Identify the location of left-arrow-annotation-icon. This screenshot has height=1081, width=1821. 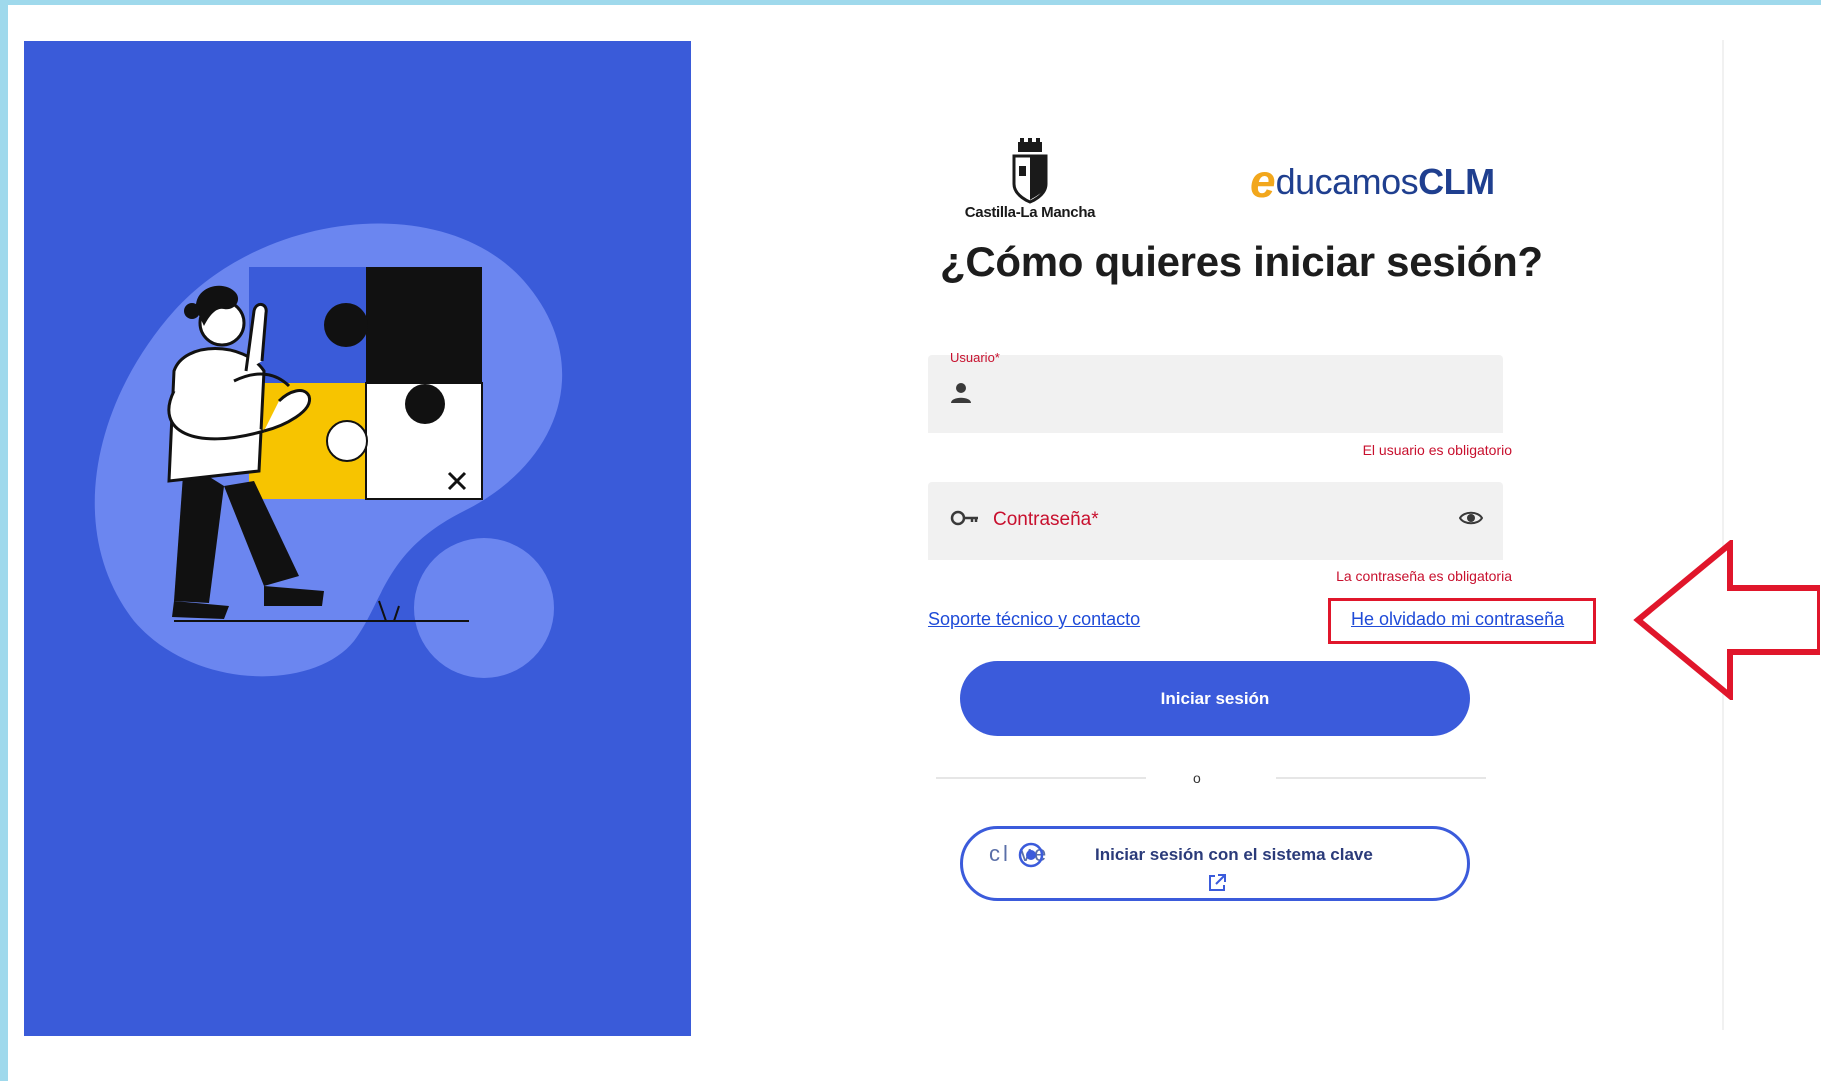
(1726, 620).